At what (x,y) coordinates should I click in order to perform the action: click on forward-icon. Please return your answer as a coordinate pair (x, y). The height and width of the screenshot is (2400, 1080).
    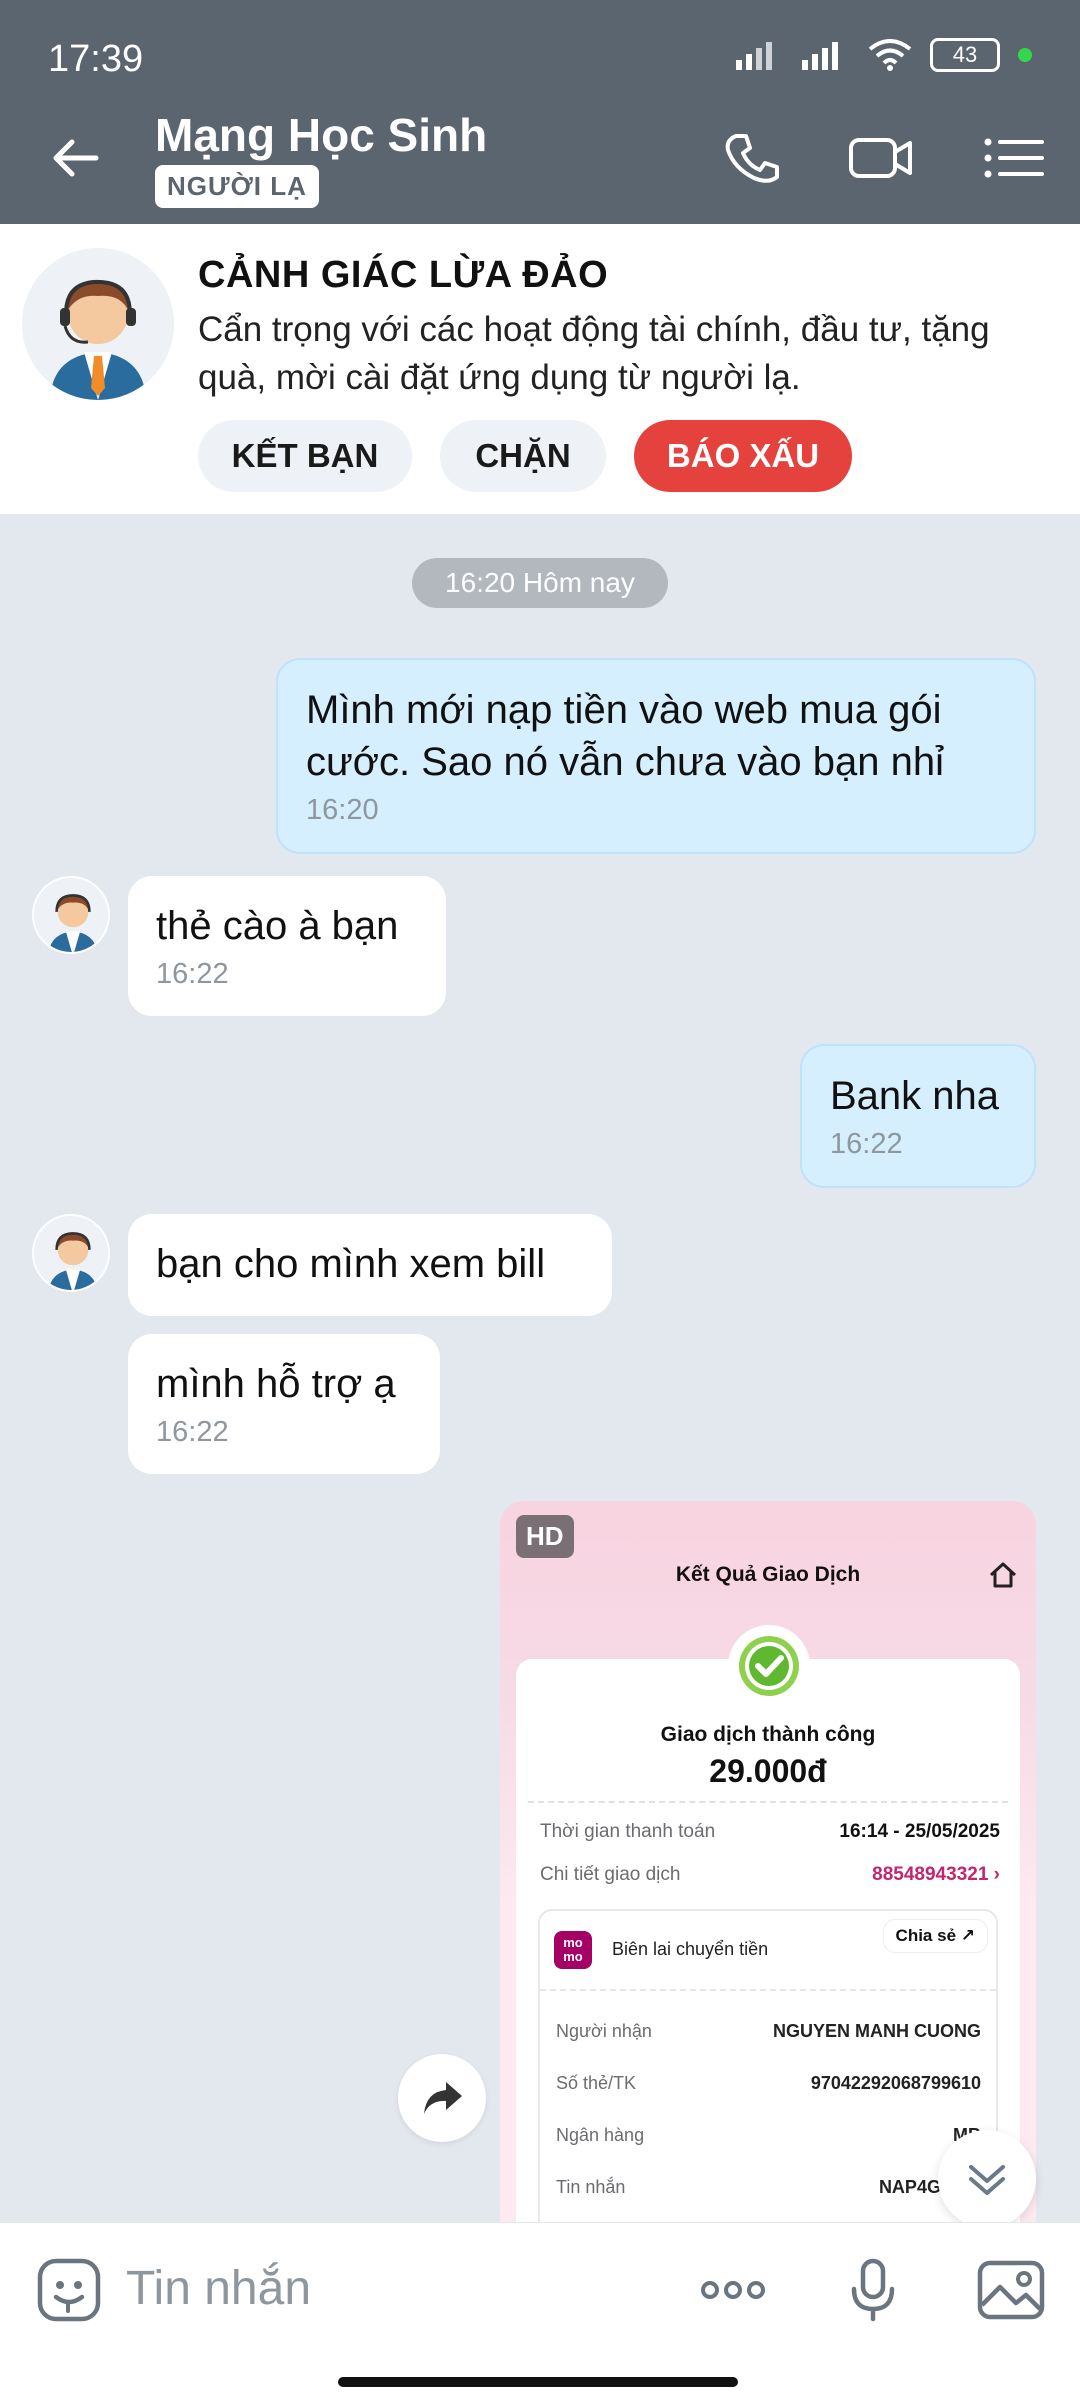
    Looking at the image, I should click on (443, 2098).